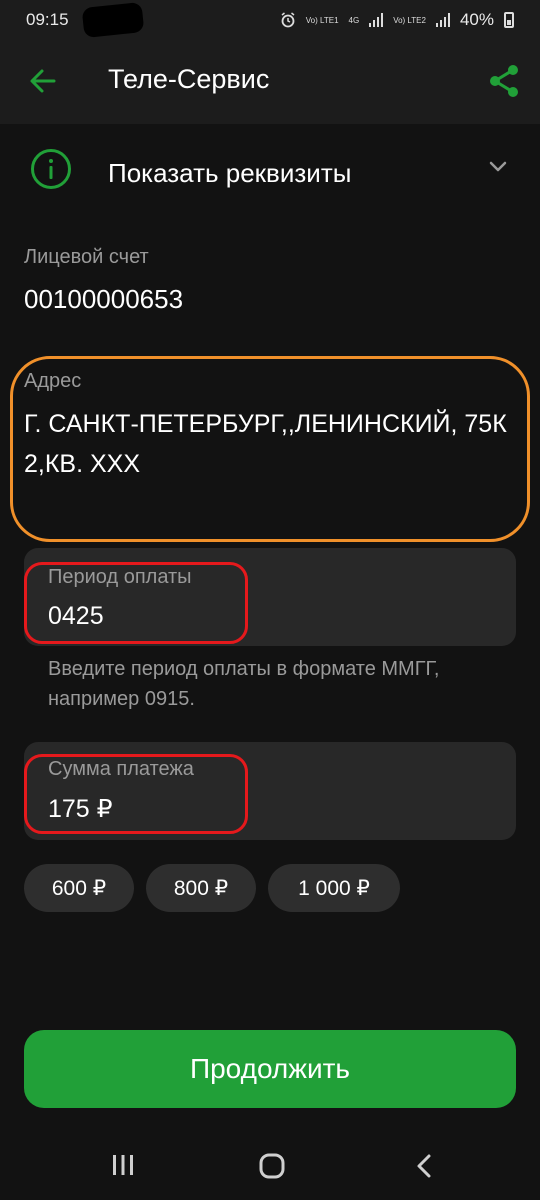 The height and width of the screenshot is (1200, 540). I want to click on show-details-label: Показать реквизиты, so click(230, 173).